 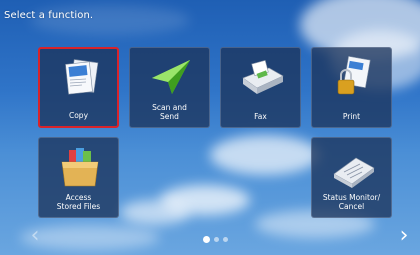 What do you see at coordinates (78, 202) in the screenshot?
I see `access-stored-files-label: Access Stored Files` at bounding box center [78, 202].